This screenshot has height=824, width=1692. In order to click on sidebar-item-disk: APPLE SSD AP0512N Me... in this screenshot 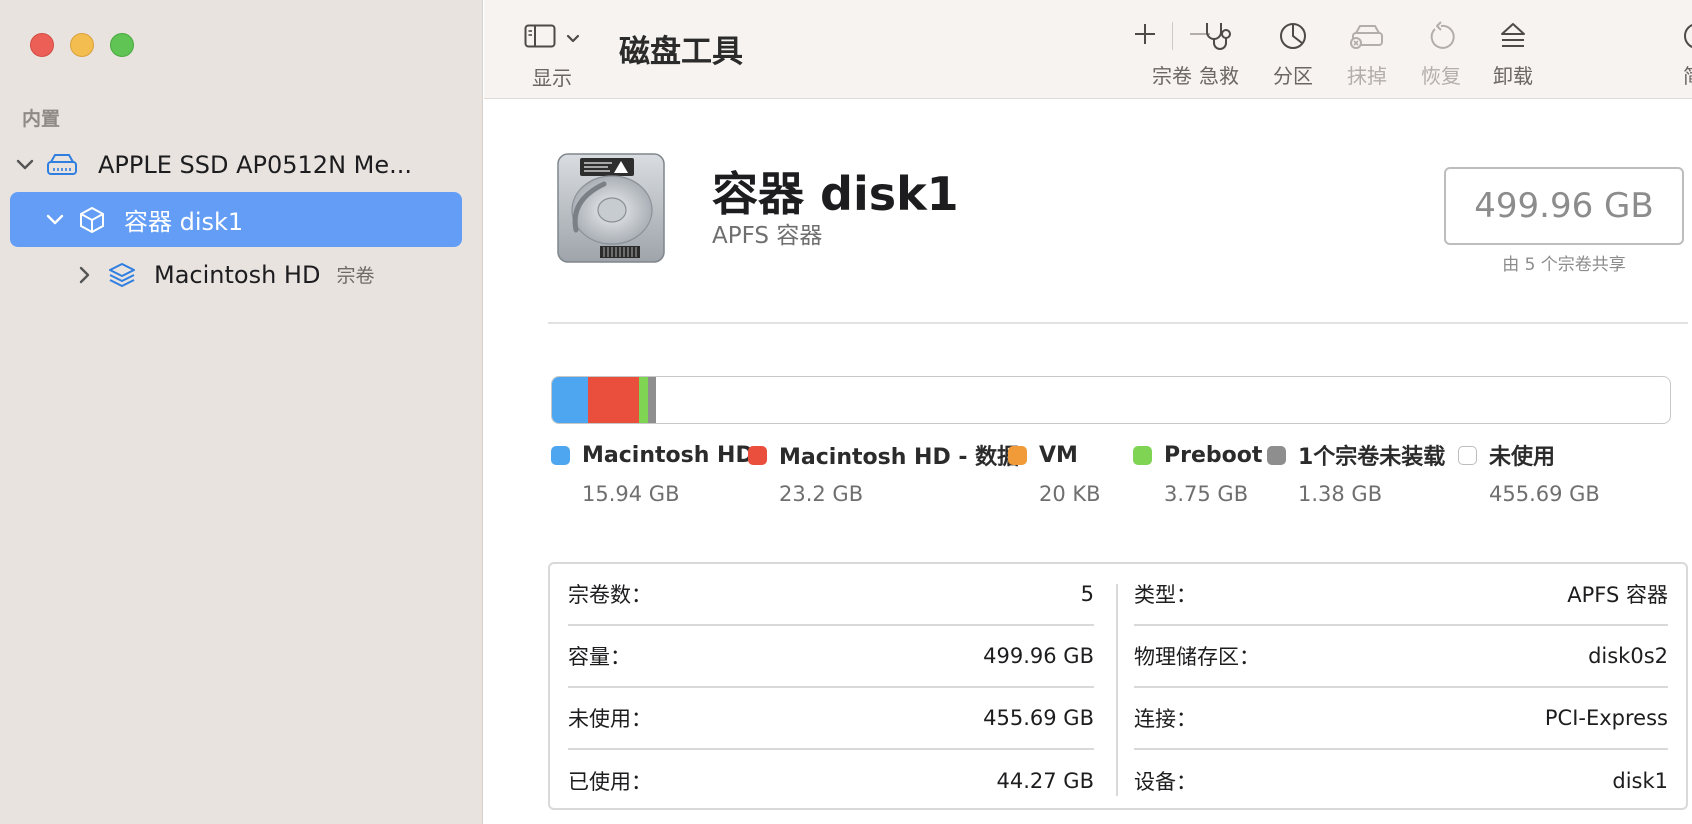, I will do `click(236, 164)`.